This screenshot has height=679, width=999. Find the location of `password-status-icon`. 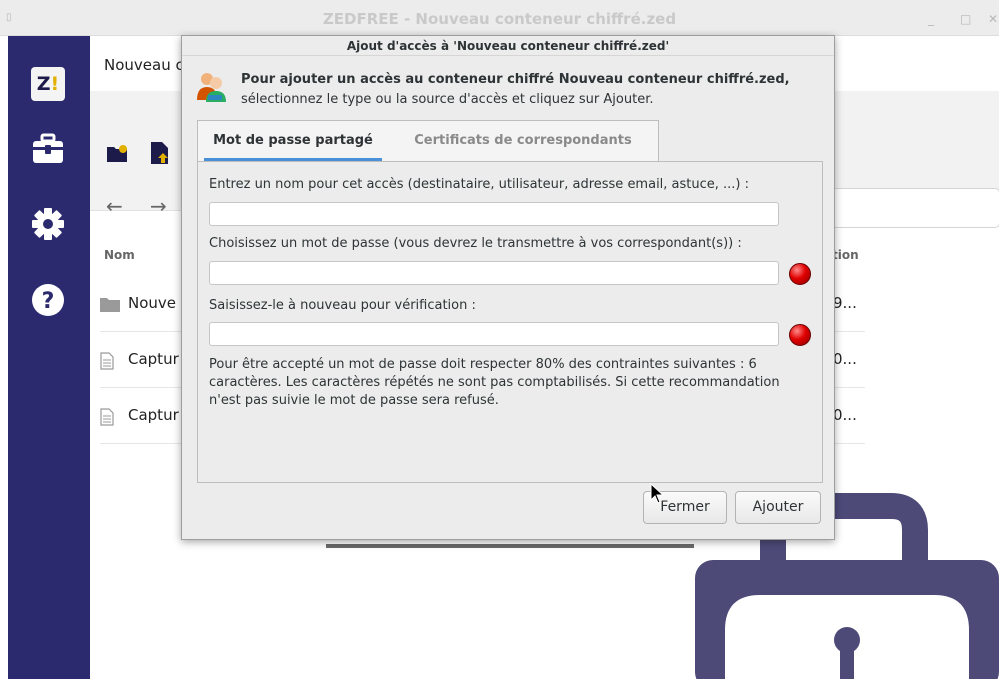

password-status-icon is located at coordinates (800, 274).